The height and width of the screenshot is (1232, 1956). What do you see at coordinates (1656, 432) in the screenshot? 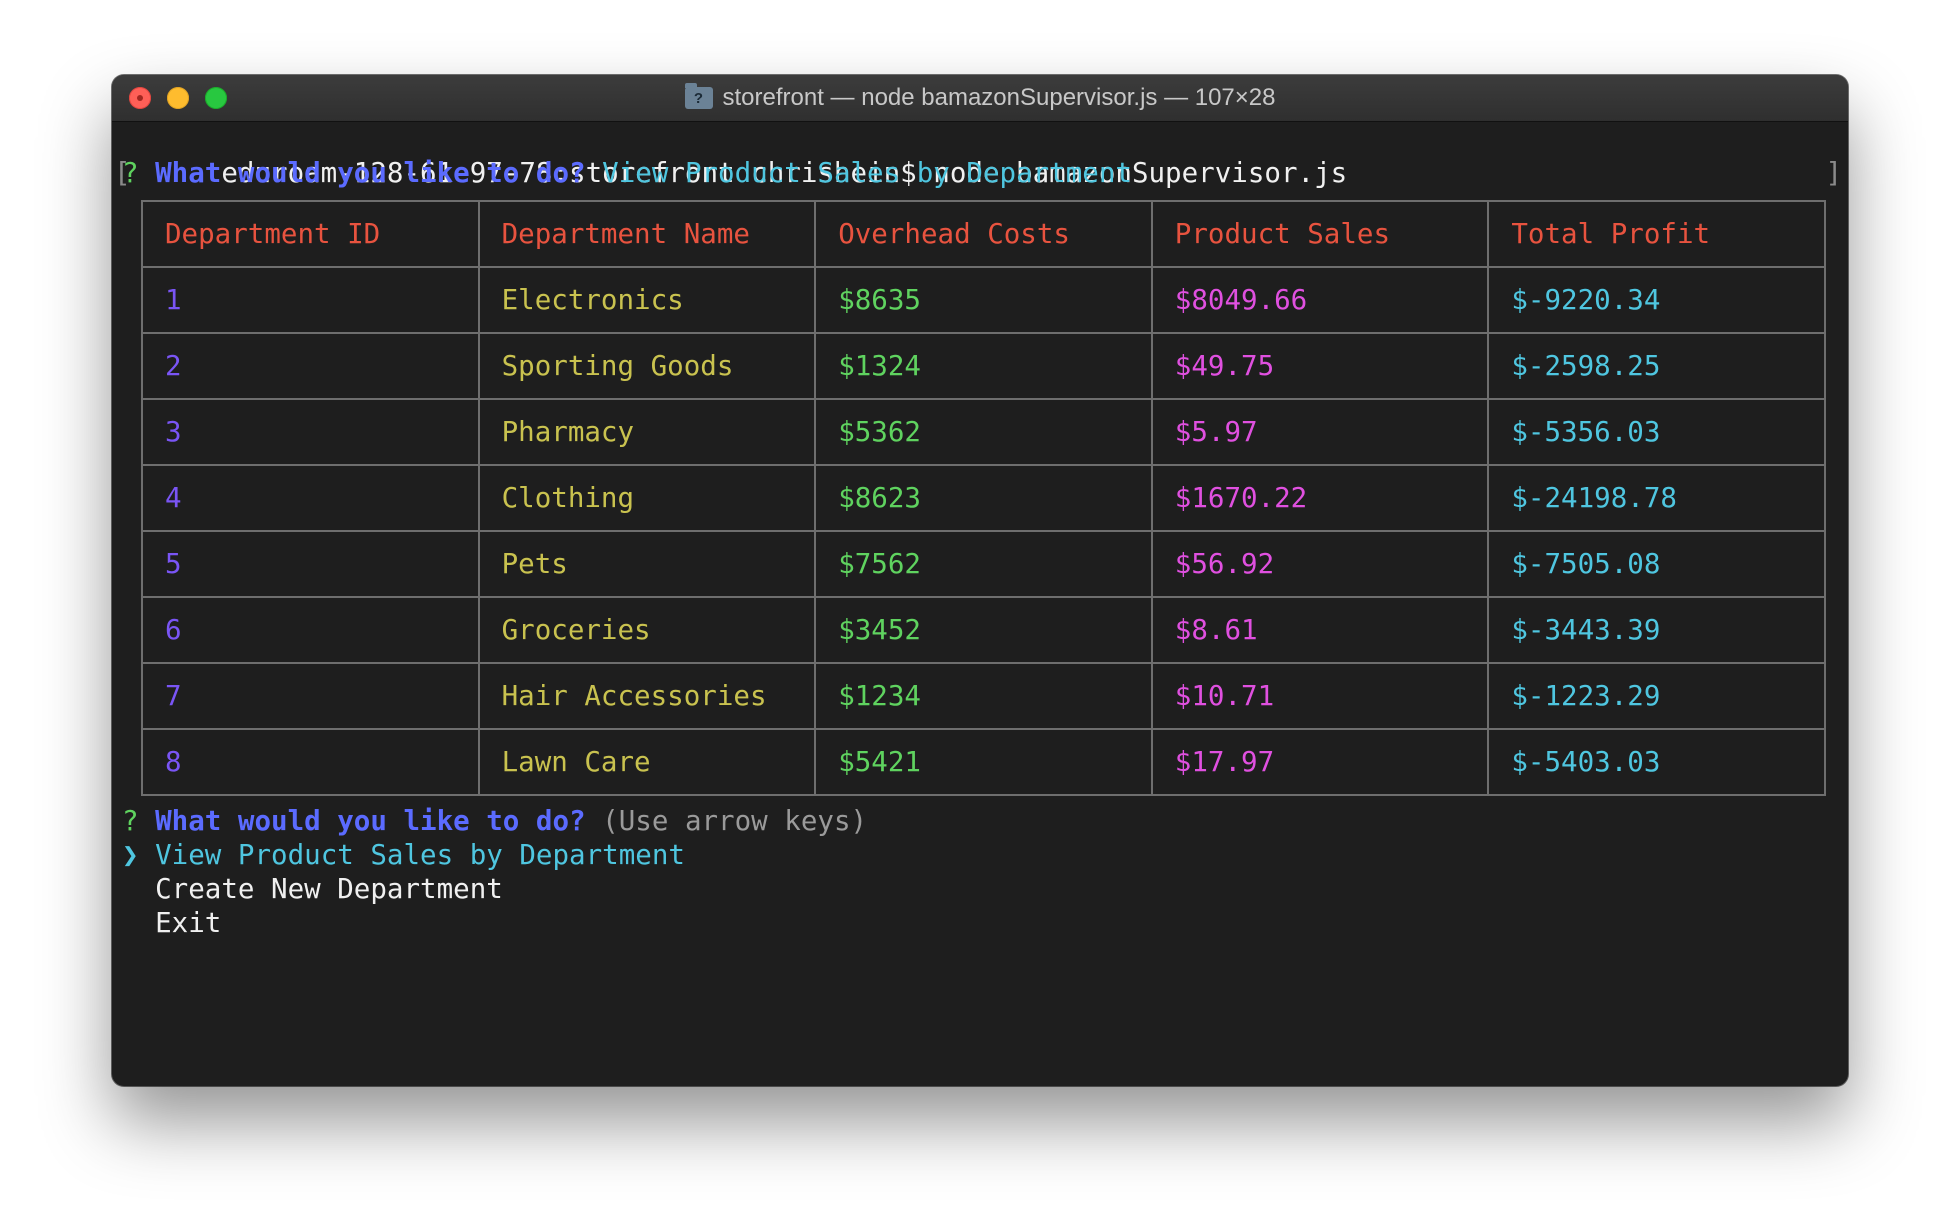
I see `cell-profit: $-5356.03` at bounding box center [1656, 432].